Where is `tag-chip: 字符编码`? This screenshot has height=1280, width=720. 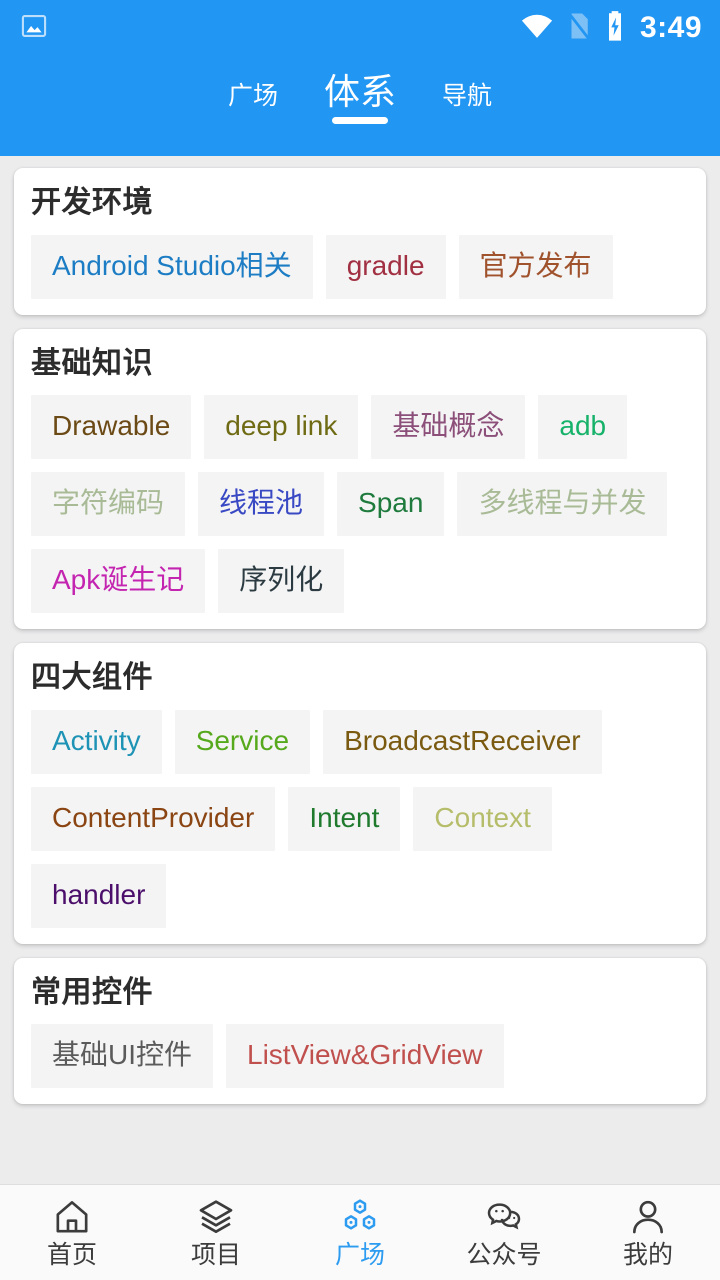 tag-chip: 字符编码 is located at coordinates (108, 504).